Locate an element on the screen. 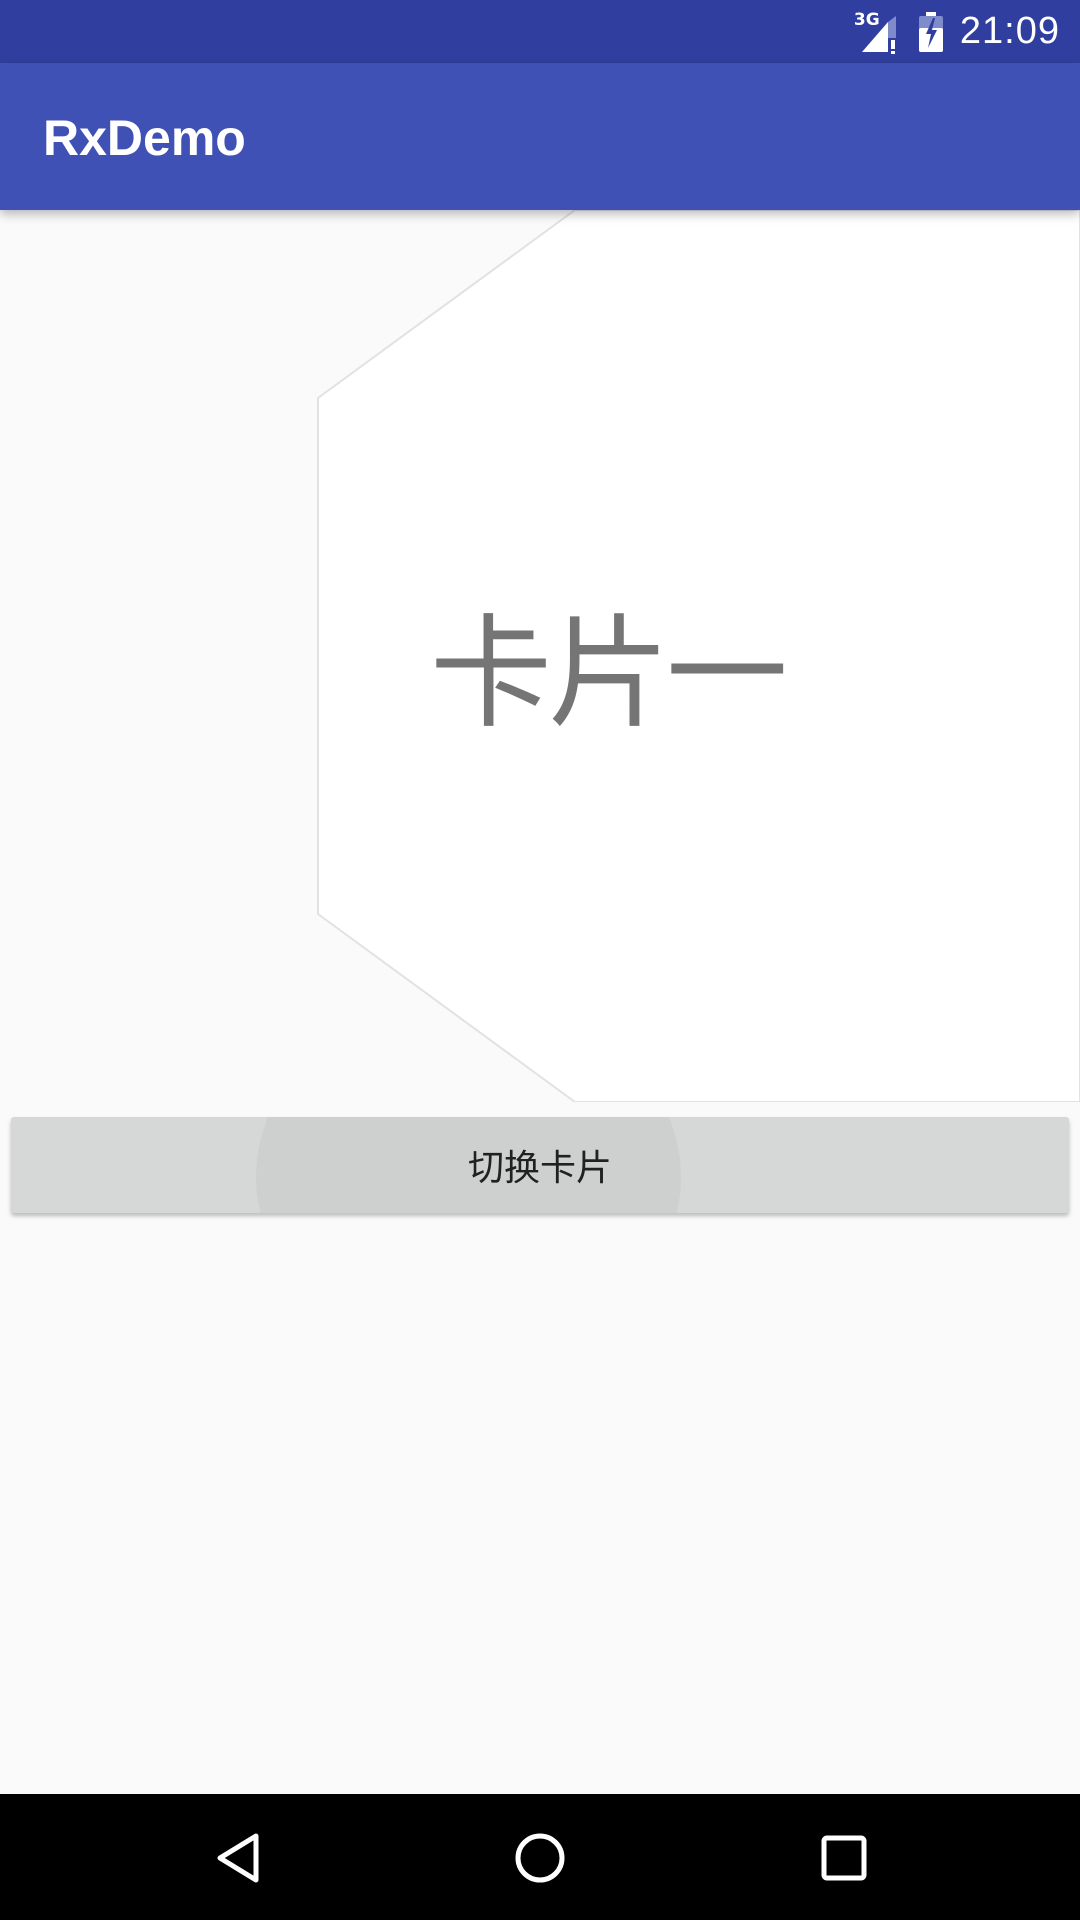 This screenshot has height=1920, width=1080. battery-charging-icon is located at coordinates (931, 31).